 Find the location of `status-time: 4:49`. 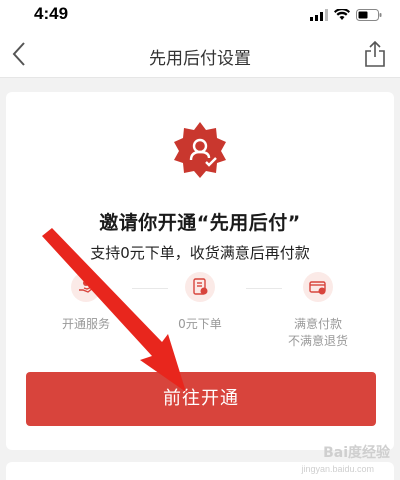

status-time: 4:49 is located at coordinates (51, 13).